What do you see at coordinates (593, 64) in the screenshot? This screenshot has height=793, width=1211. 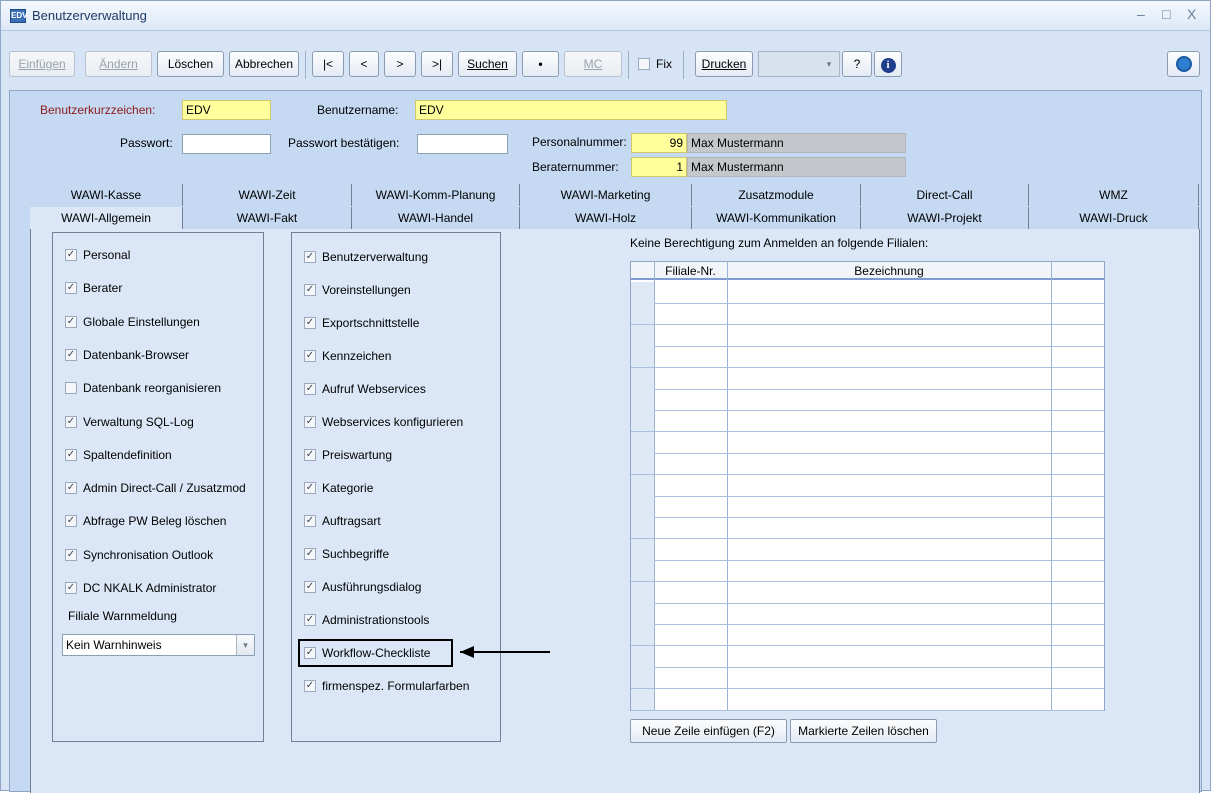 I see `mc-button: MC` at bounding box center [593, 64].